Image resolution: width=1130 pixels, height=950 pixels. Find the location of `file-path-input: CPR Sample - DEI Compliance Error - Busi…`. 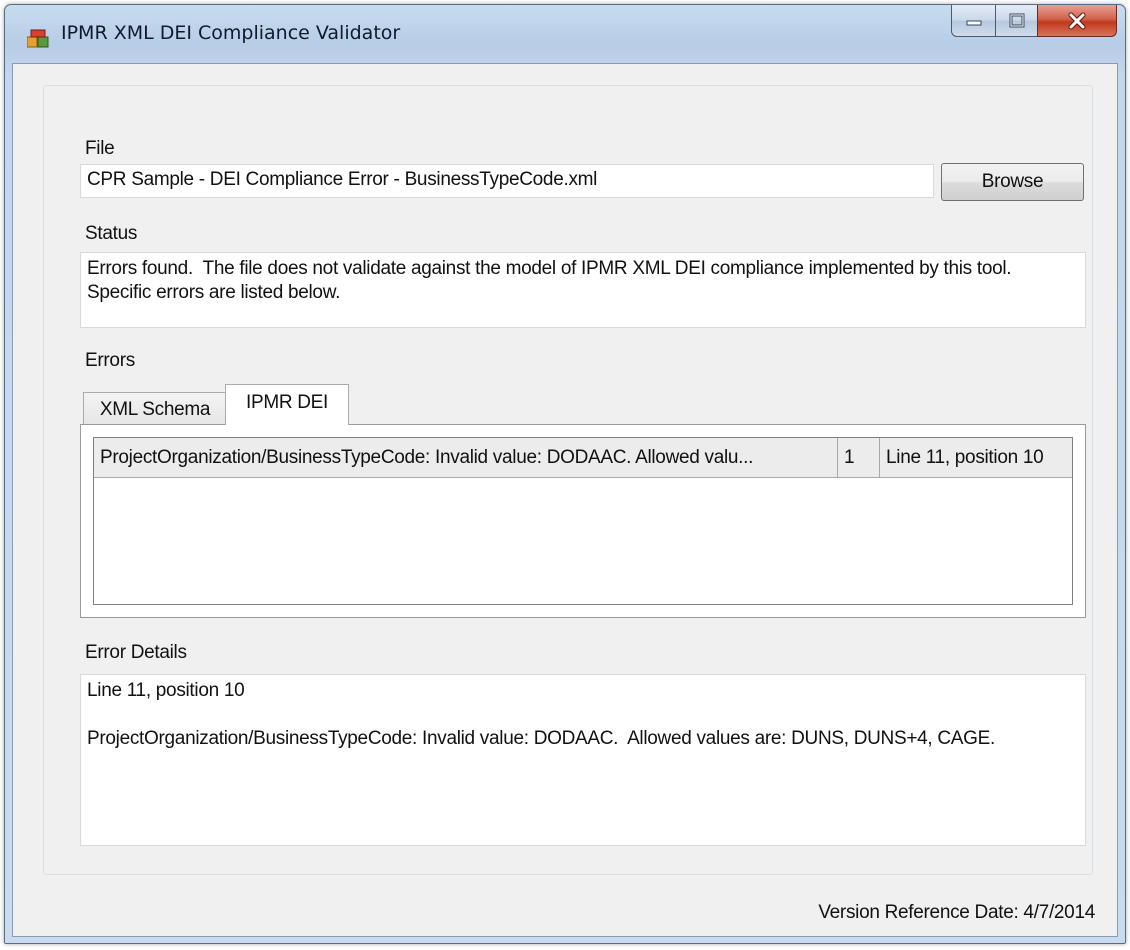

file-path-input: CPR Sample - DEI Compliance Error - Busi… is located at coordinates (507, 181).